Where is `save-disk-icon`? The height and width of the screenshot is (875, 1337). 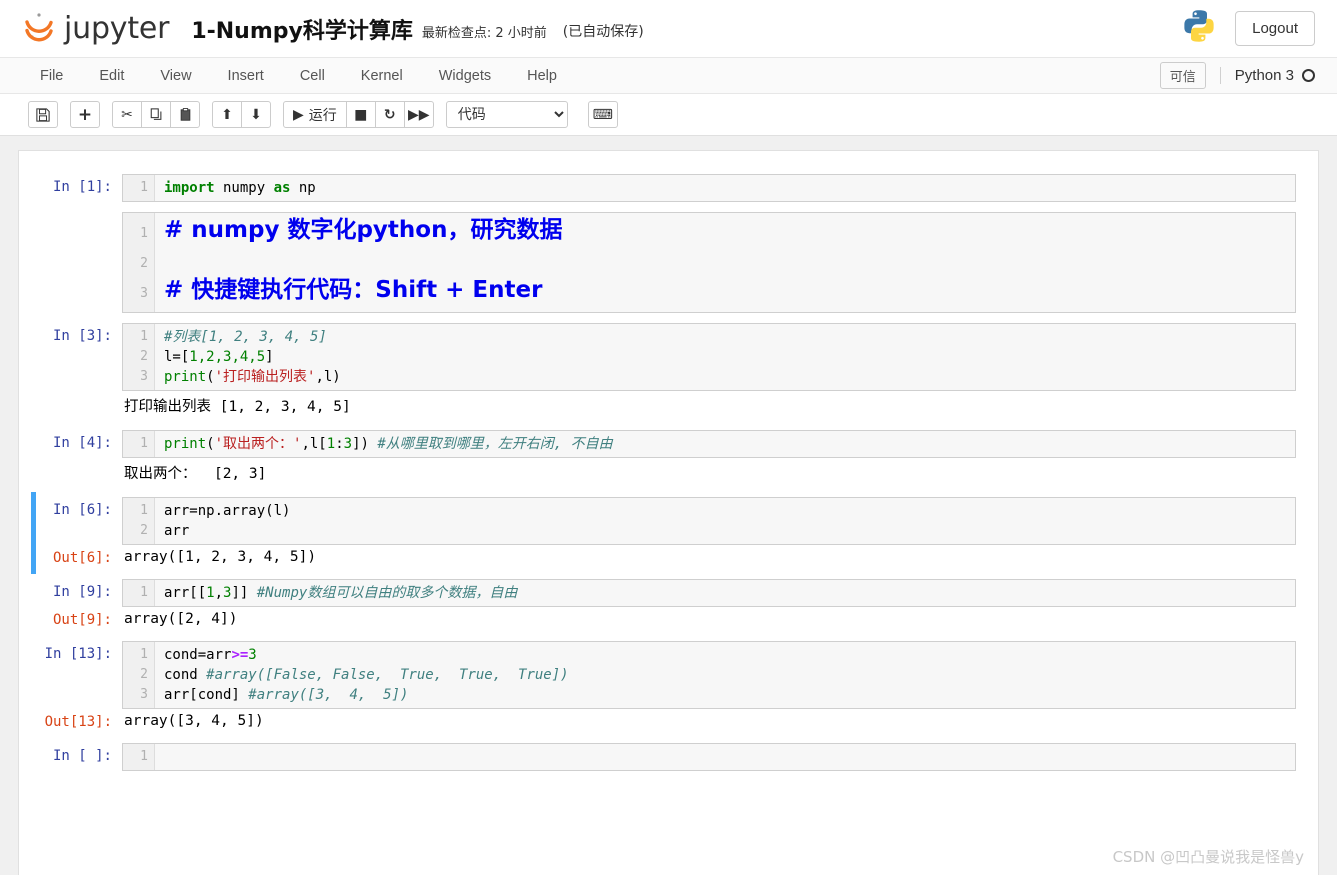 save-disk-icon is located at coordinates (43, 114).